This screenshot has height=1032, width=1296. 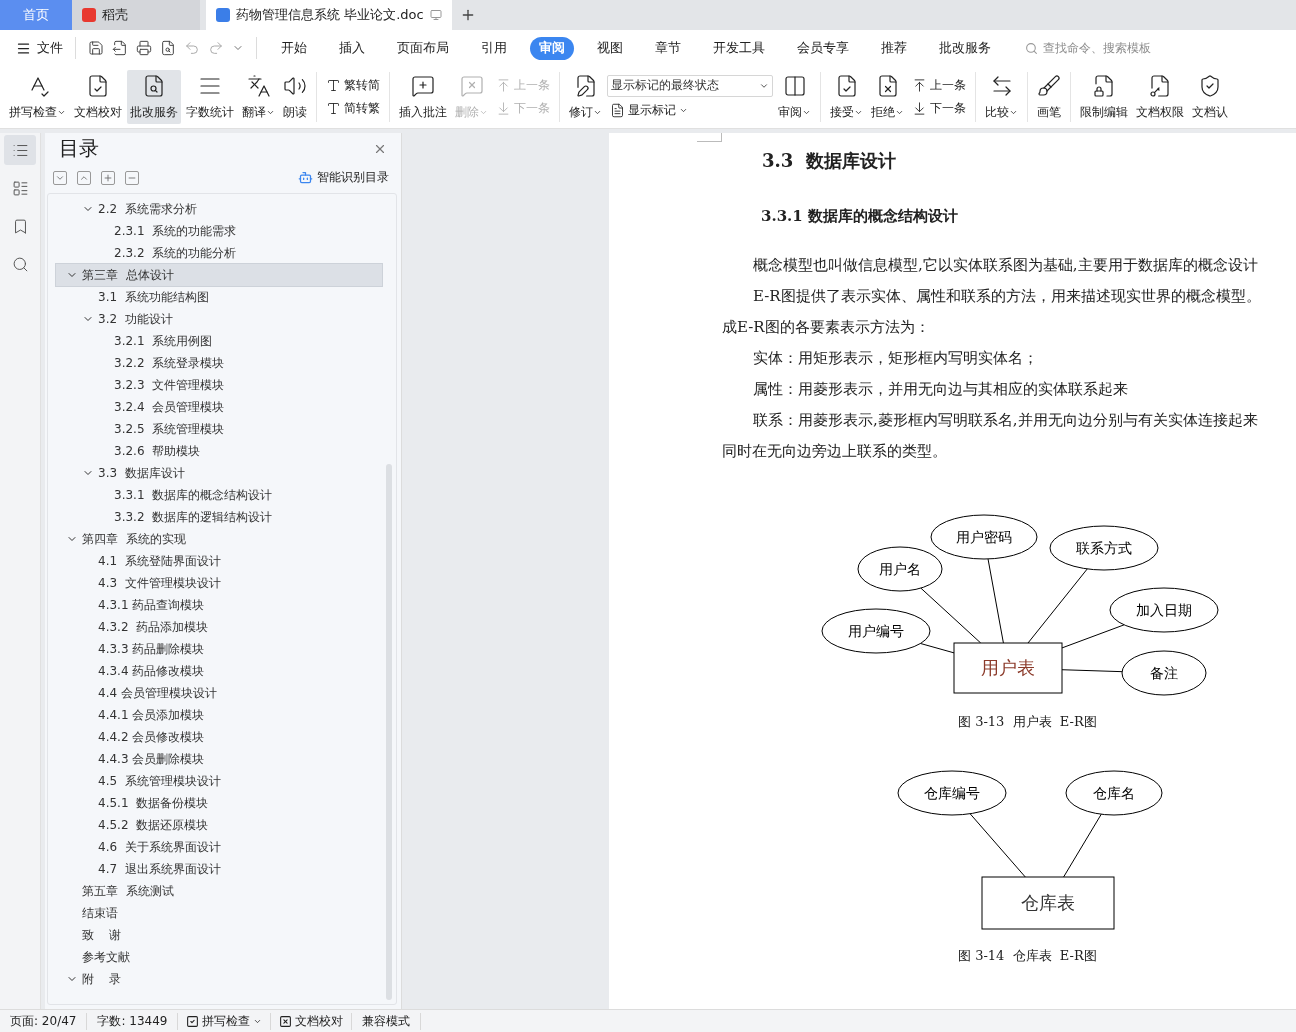 What do you see at coordinates (108, 177) in the screenshot?
I see `add-level-button` at bounding box center [108, 177].